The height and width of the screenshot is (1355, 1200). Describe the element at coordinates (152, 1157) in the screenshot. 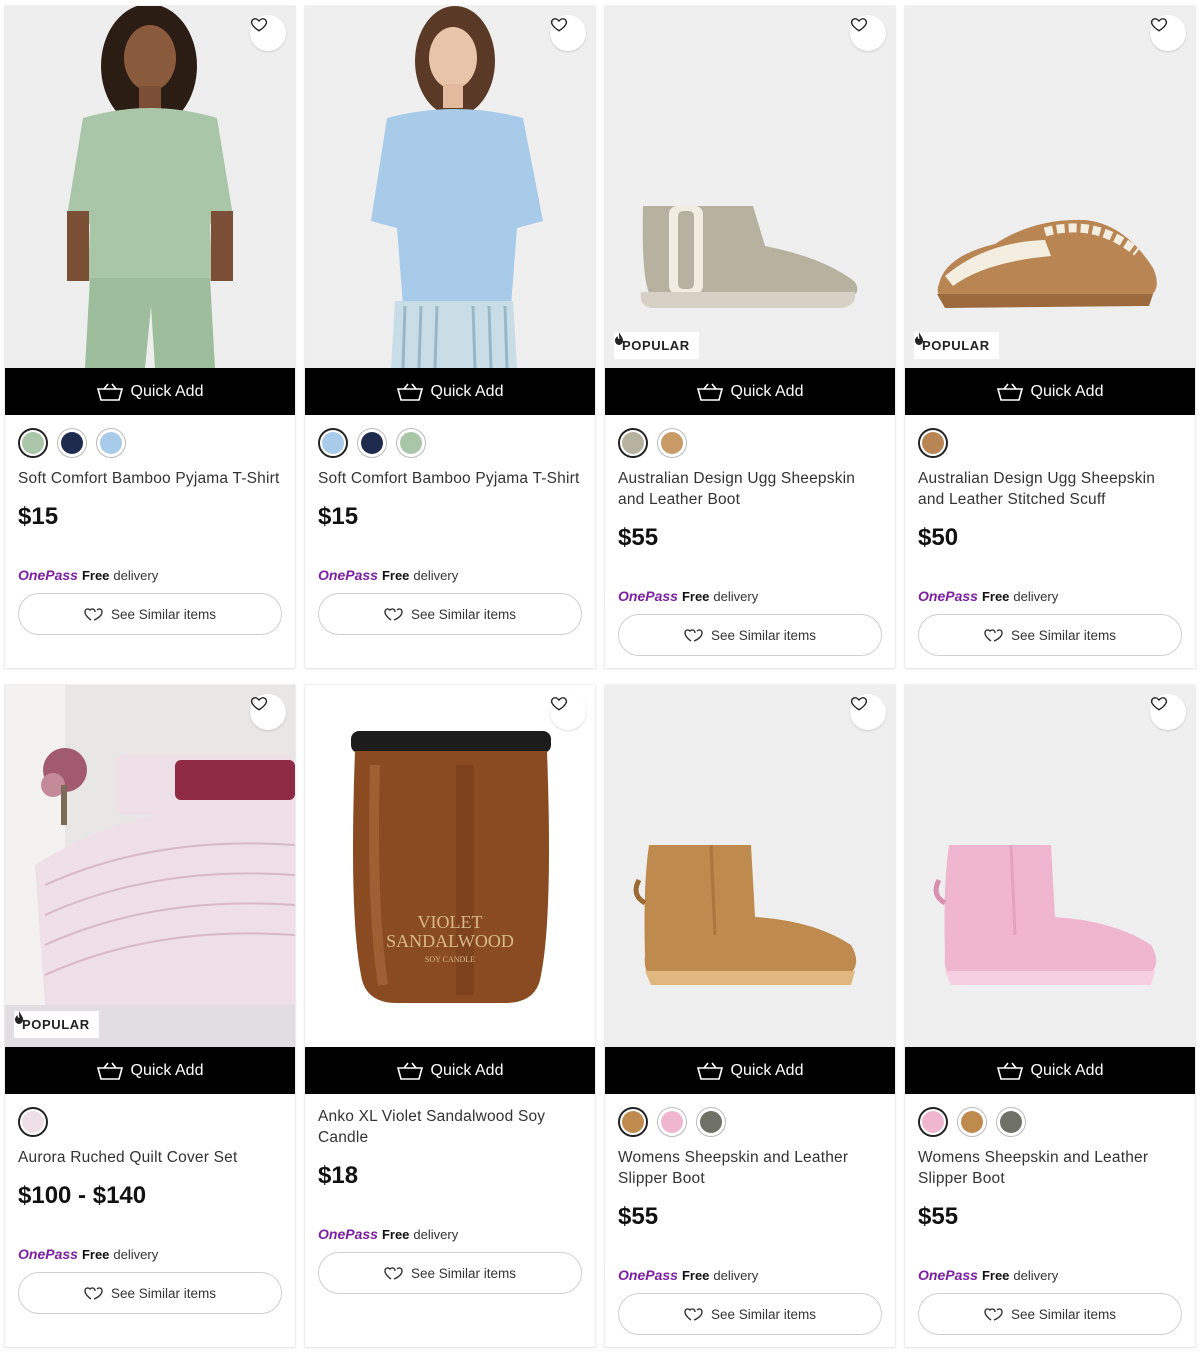

I see `product-title: Aurora Ruched Quilt Cover Set` at that location.